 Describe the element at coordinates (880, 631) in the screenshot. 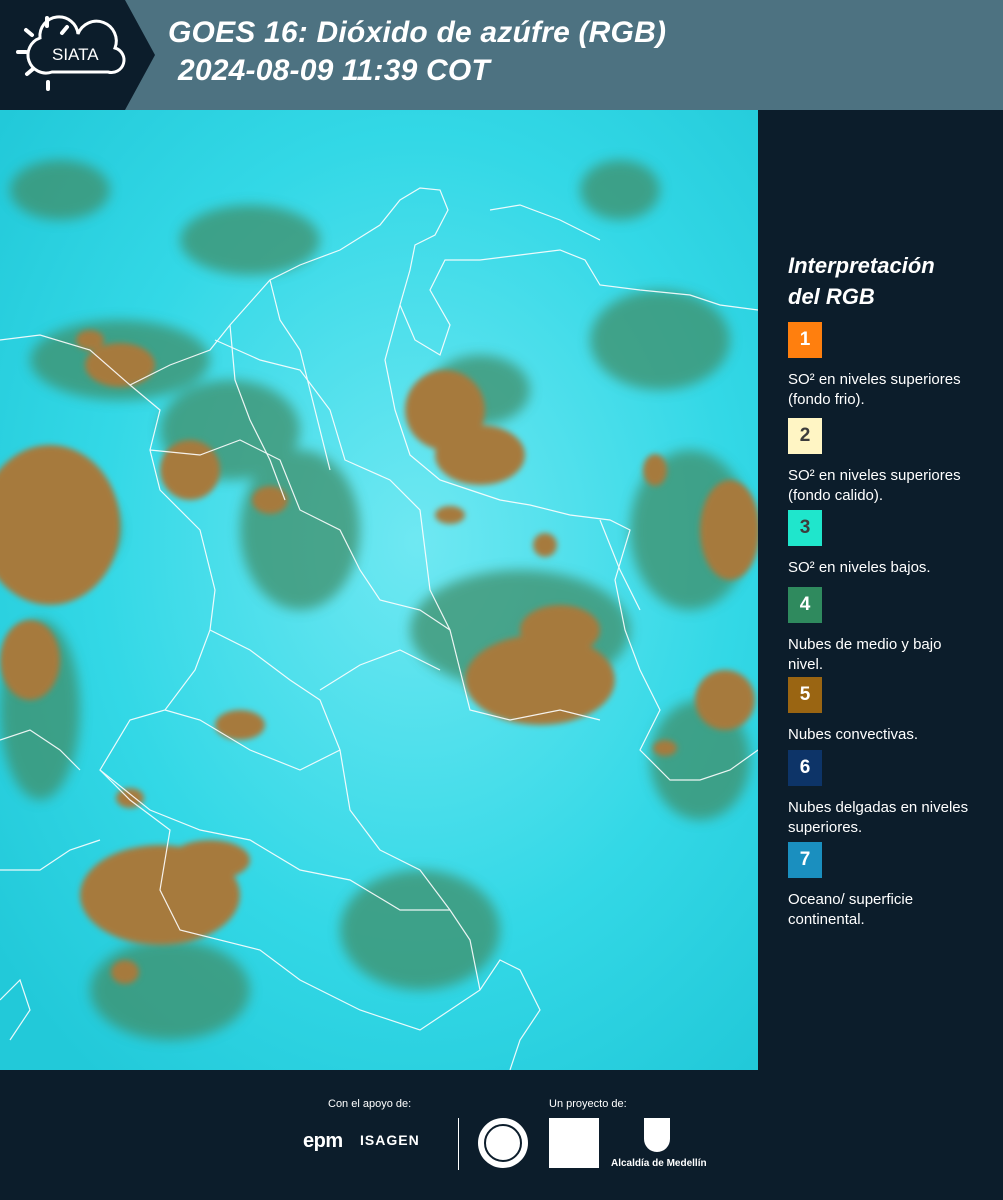

I see `legend-item-4: 4 Nubes de medio y bajo nivel.` at that location.